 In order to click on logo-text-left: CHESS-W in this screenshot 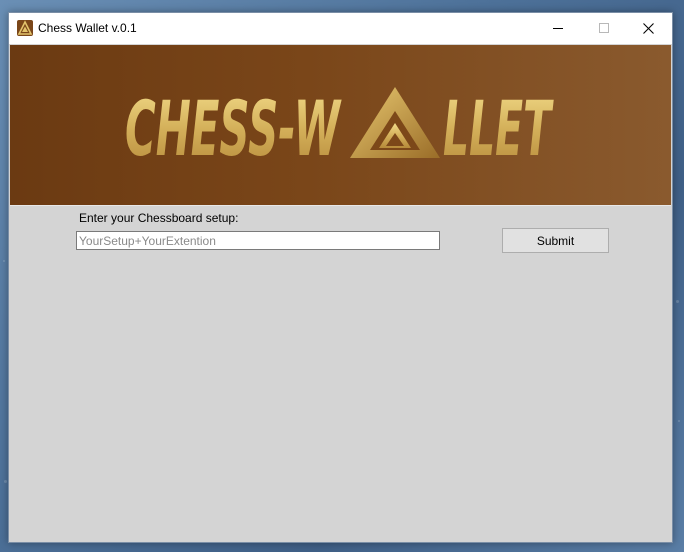, I will do `click(233, 128)`.